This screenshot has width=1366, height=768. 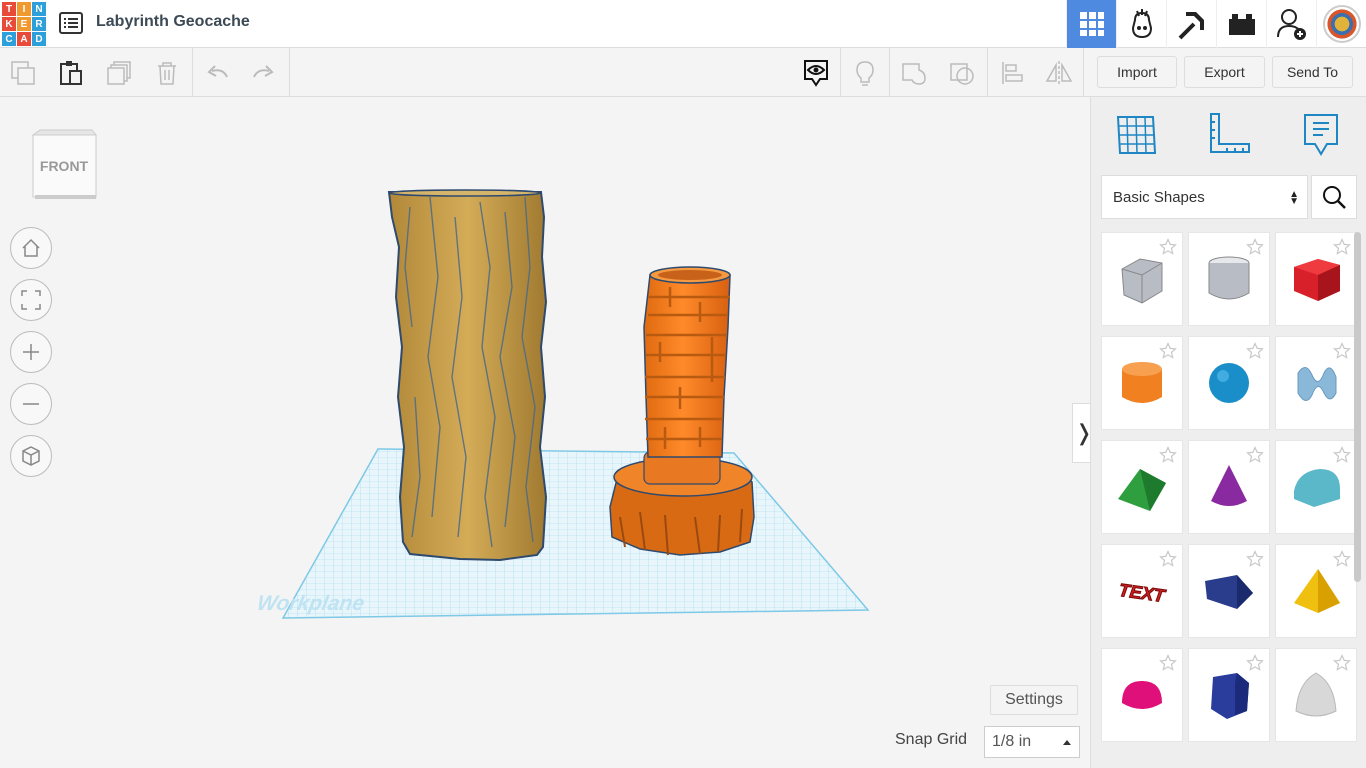 I want to click on copy-icon, so click(x=23, y=73).